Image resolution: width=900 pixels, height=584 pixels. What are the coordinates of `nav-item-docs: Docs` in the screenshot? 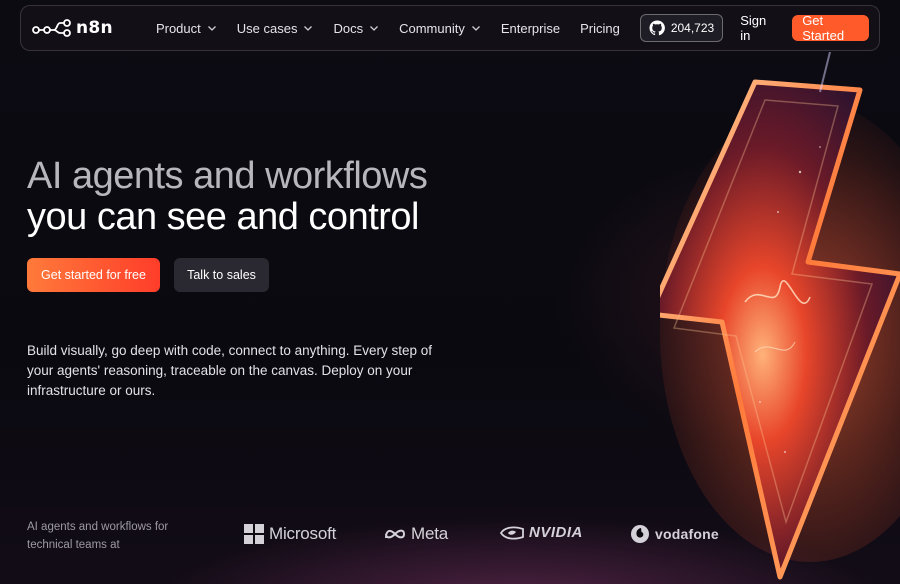 It's located at (356, 28).